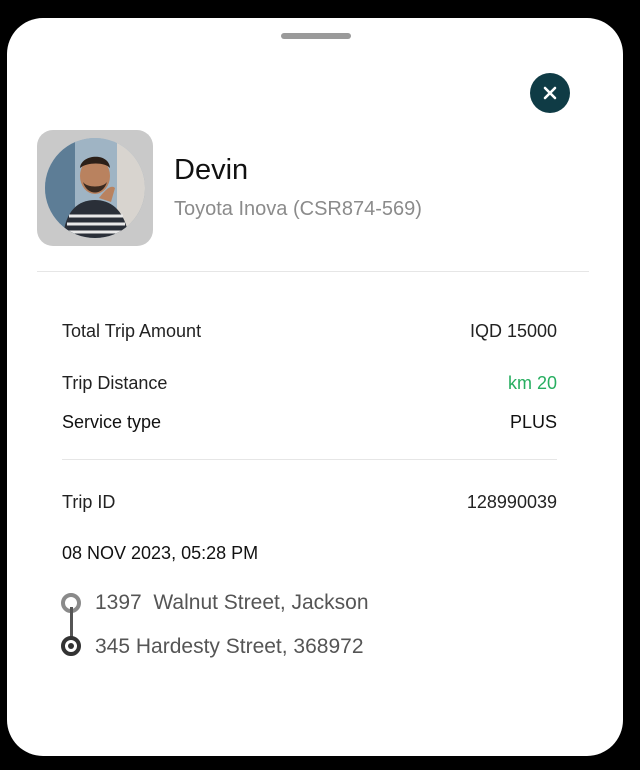 The width and height of the screenshot is (640, 770). I want to click on trip-id-label: Trip ID, so click(89, 502).